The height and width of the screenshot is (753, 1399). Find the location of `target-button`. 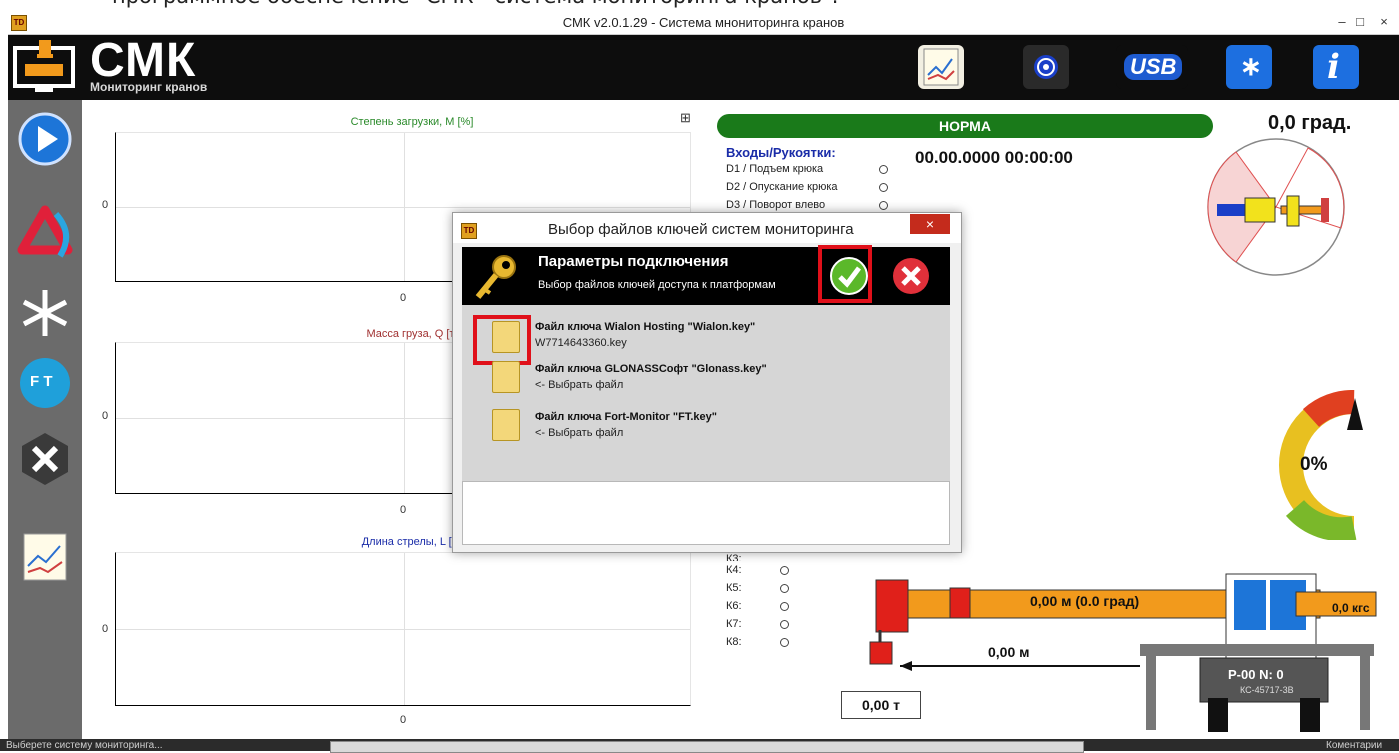

target-button is located at coordinates (1046, 67).